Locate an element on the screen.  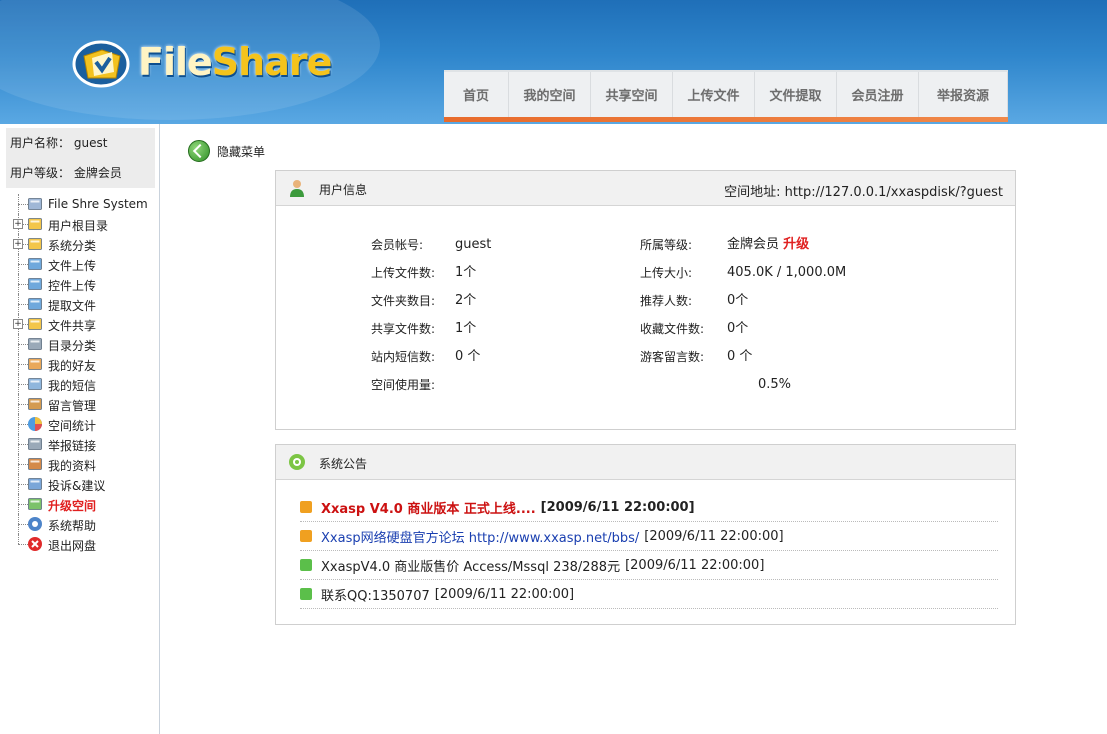
nav-item-7: 举报资源 is located at coordinates (963, 94).